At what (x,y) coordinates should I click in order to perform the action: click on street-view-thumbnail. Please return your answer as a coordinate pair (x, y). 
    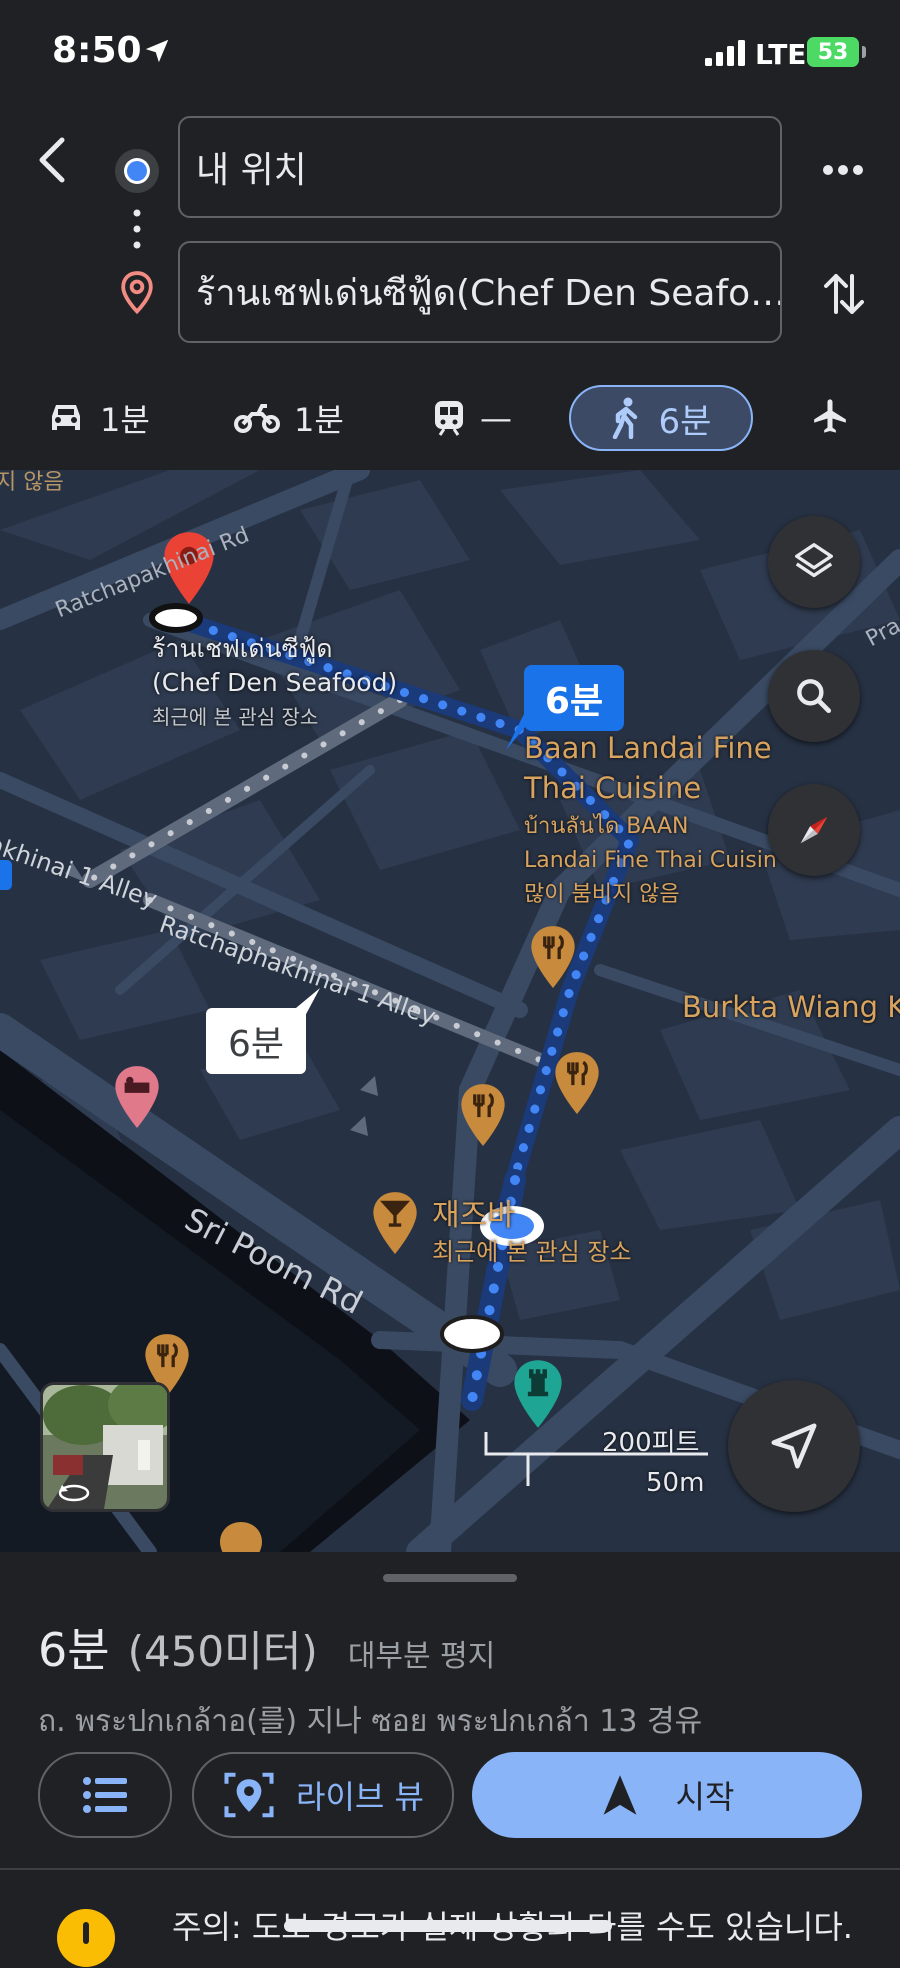
    Looking at the image, I should click on (105, 1447).